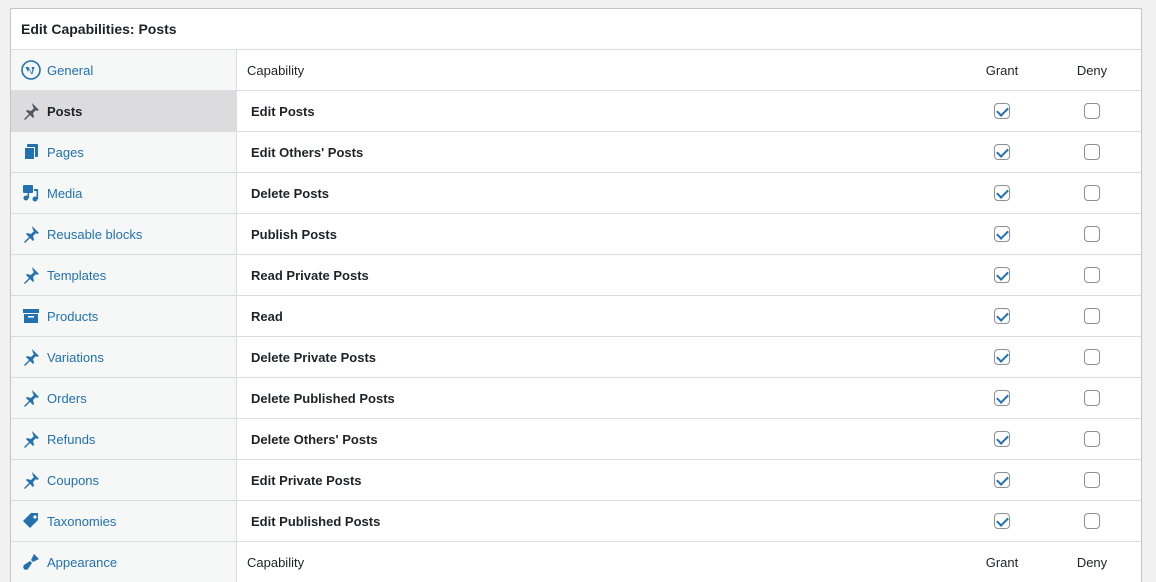  Describe the element at coordinates (123, 275) in the screenshot. I see `sidebar-item-templates: Templates` at that location.